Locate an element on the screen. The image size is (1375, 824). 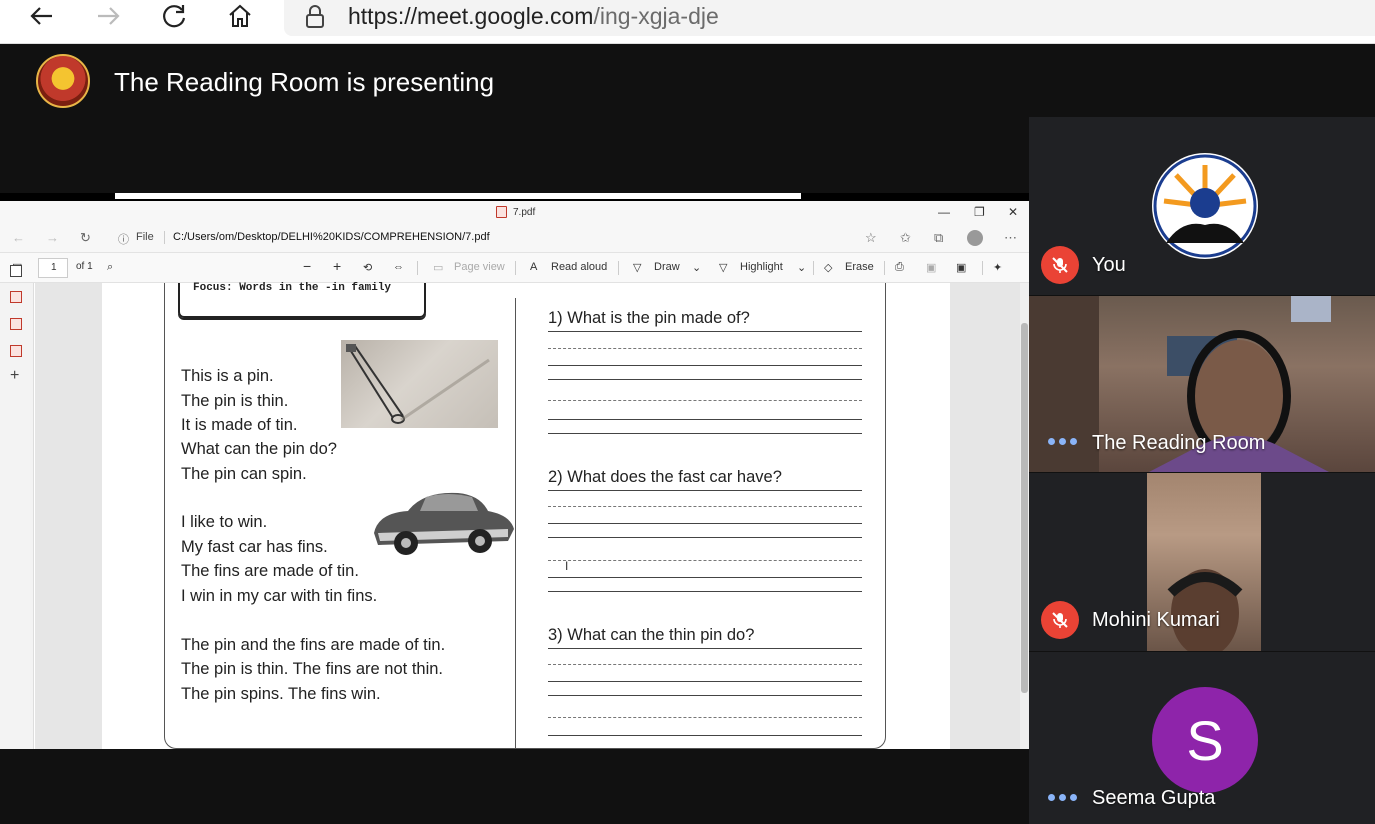
pdf-back-icon: ← is located at coordinates (18, 237).